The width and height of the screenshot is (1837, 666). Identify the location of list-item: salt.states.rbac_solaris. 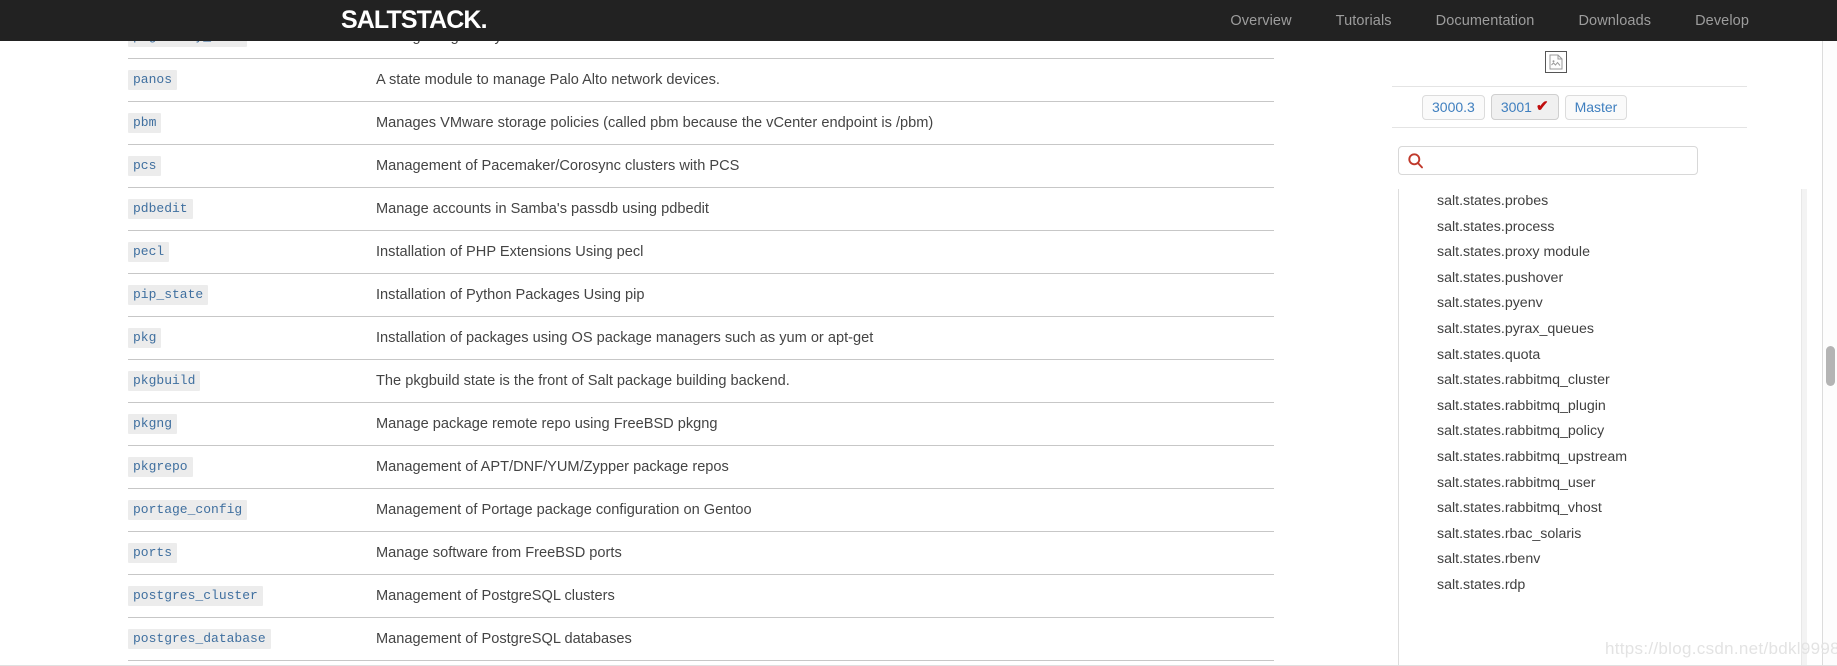
(1598, 535).